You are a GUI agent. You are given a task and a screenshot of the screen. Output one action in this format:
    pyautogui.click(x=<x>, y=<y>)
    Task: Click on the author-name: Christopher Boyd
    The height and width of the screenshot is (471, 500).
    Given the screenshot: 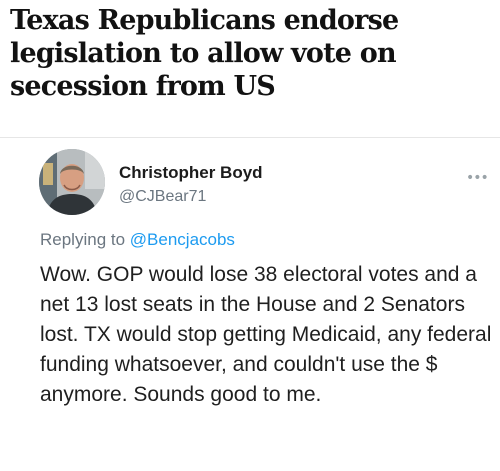 What is the action you would take?
    pyautogui.click(x=191, y=173)
    